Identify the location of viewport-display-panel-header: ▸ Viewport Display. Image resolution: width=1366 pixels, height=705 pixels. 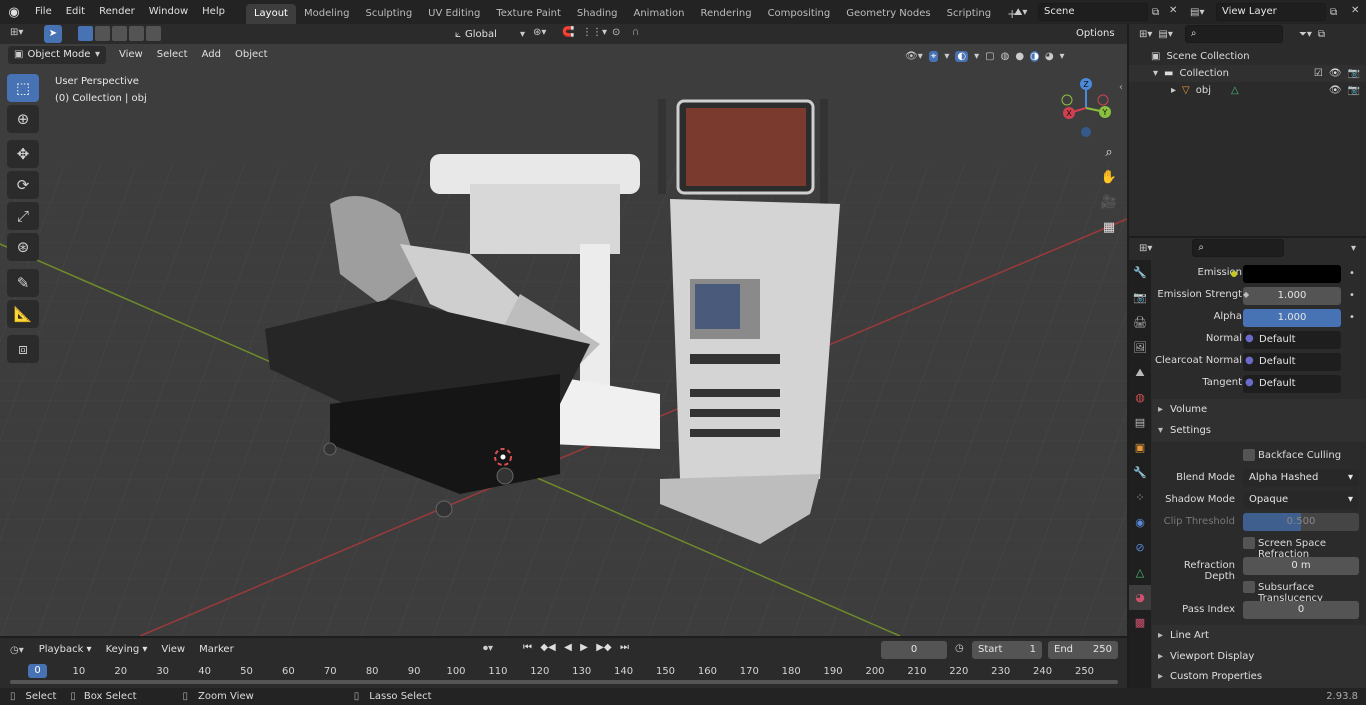
(1259, 657).